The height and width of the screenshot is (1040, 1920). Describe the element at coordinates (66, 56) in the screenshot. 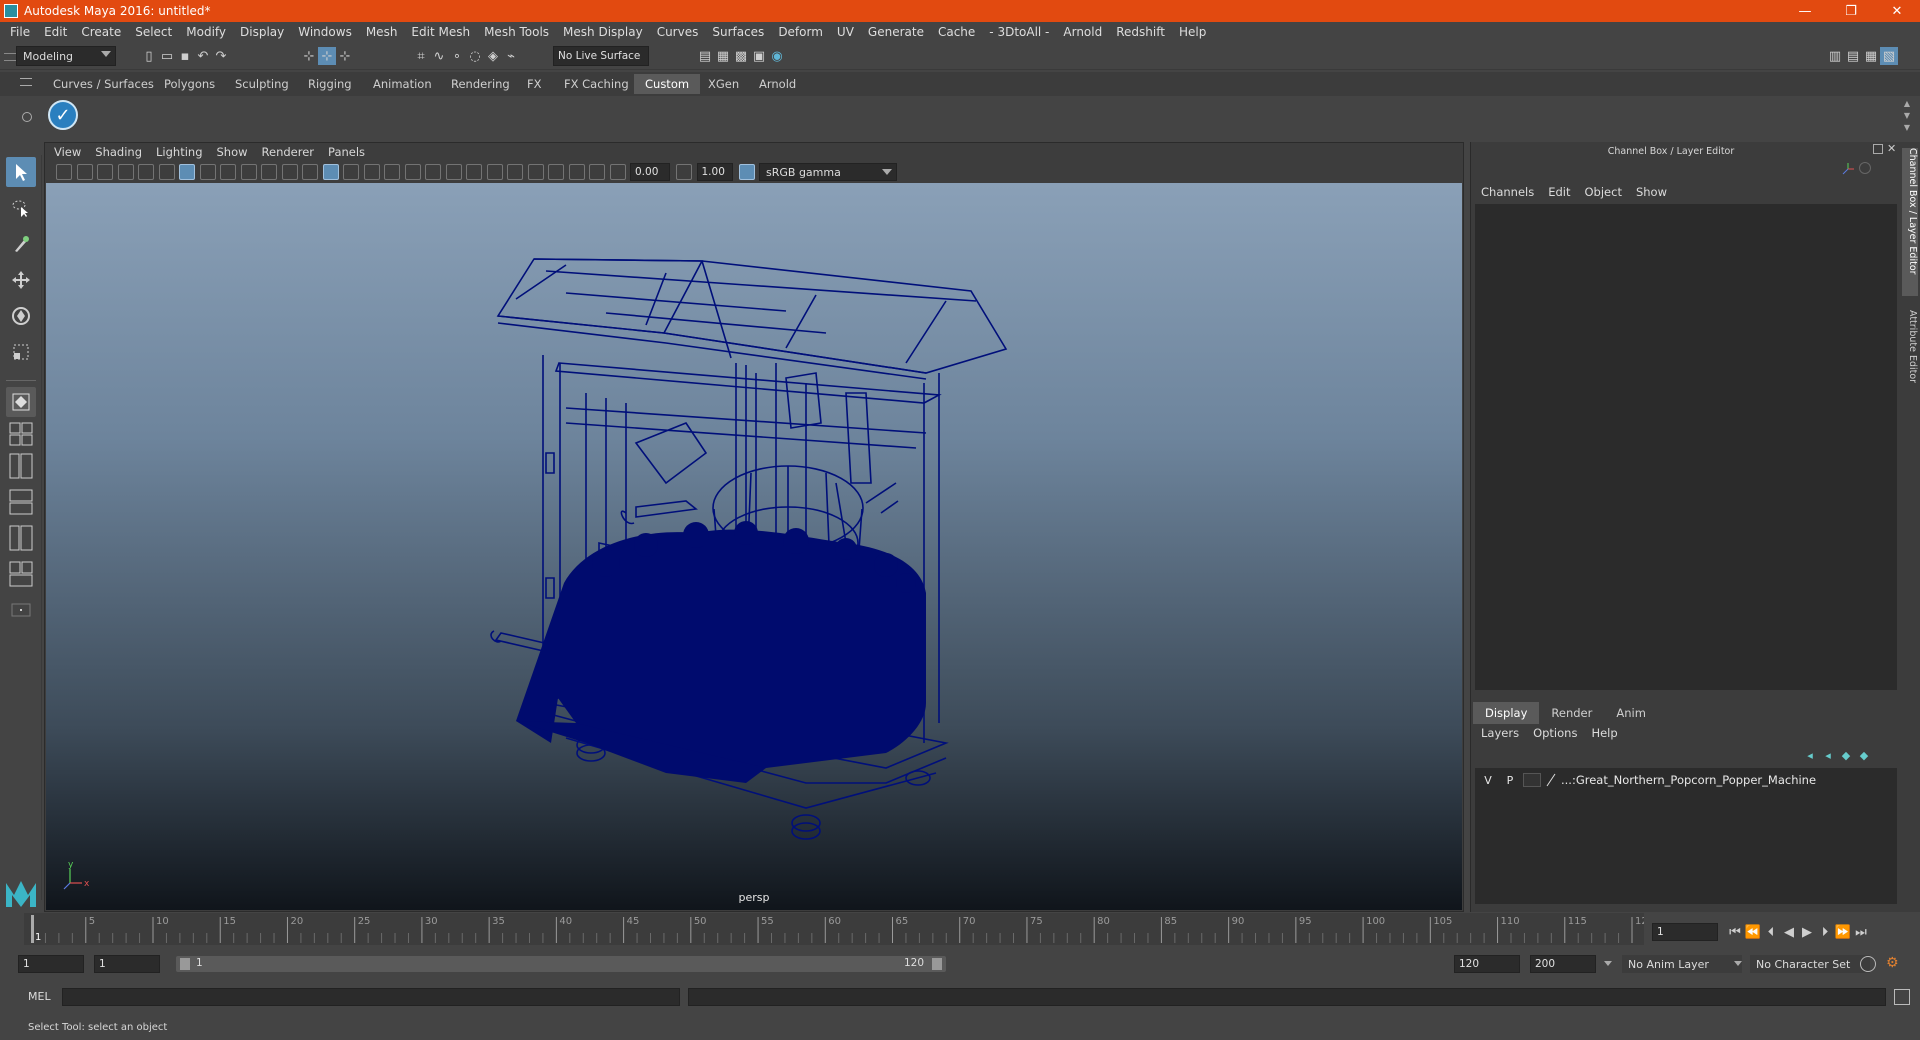

I see `mode-dropdown: Modeling` at that location.